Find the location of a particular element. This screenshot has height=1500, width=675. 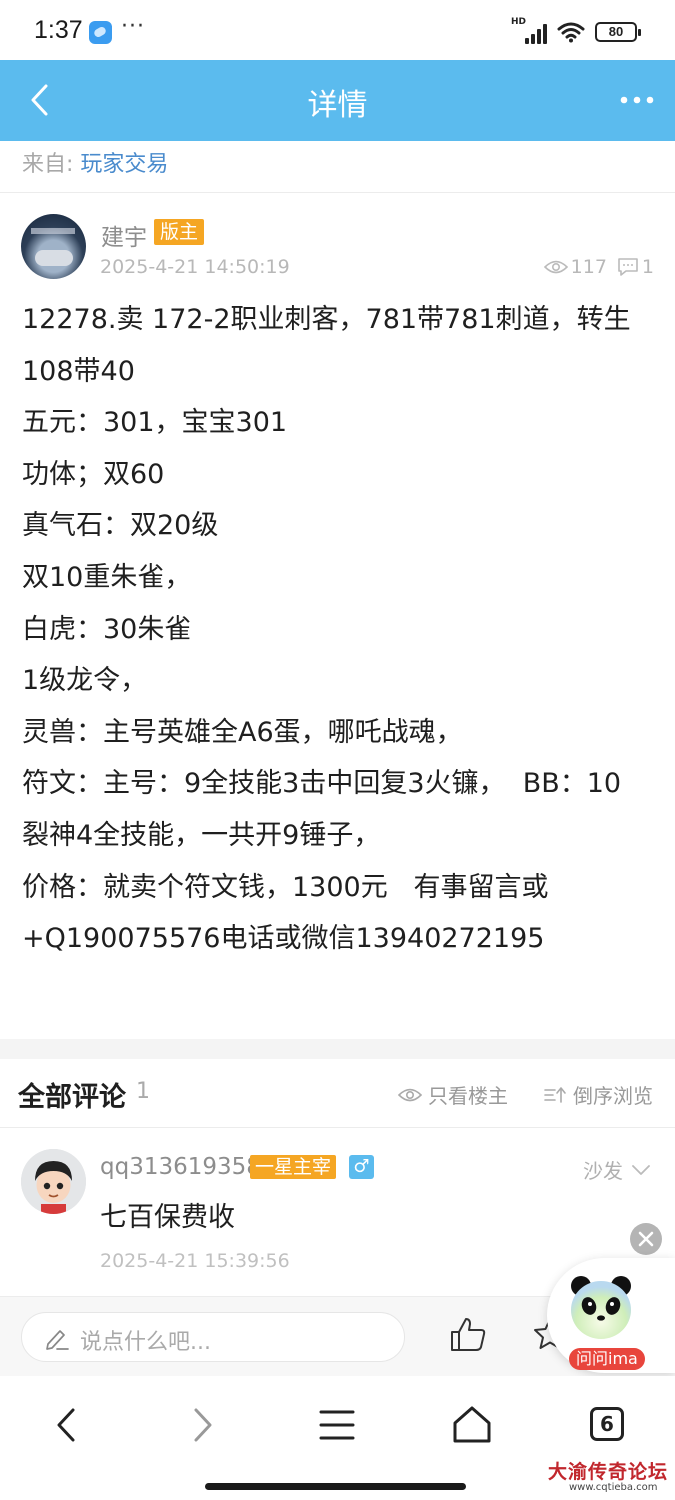

app-notification-icon is located at coordinates (100, 32).